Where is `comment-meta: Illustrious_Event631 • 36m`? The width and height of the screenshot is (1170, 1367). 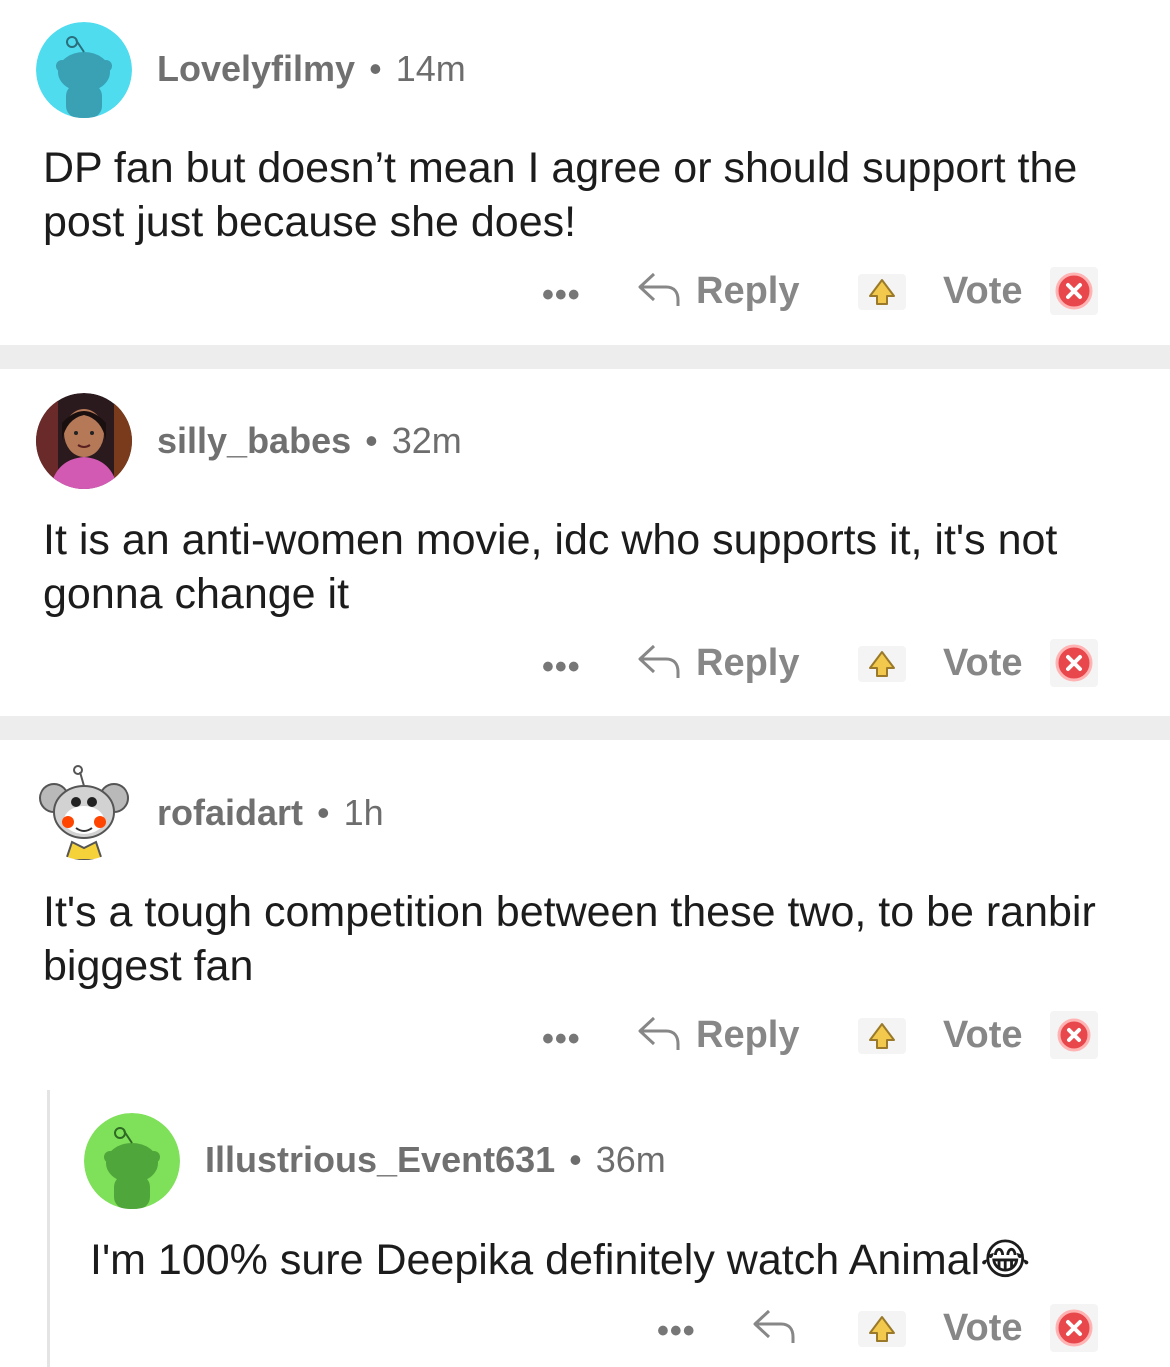
comment-meta: Illustrious_Event631 • 36m is located at coordinates (435, 1160).